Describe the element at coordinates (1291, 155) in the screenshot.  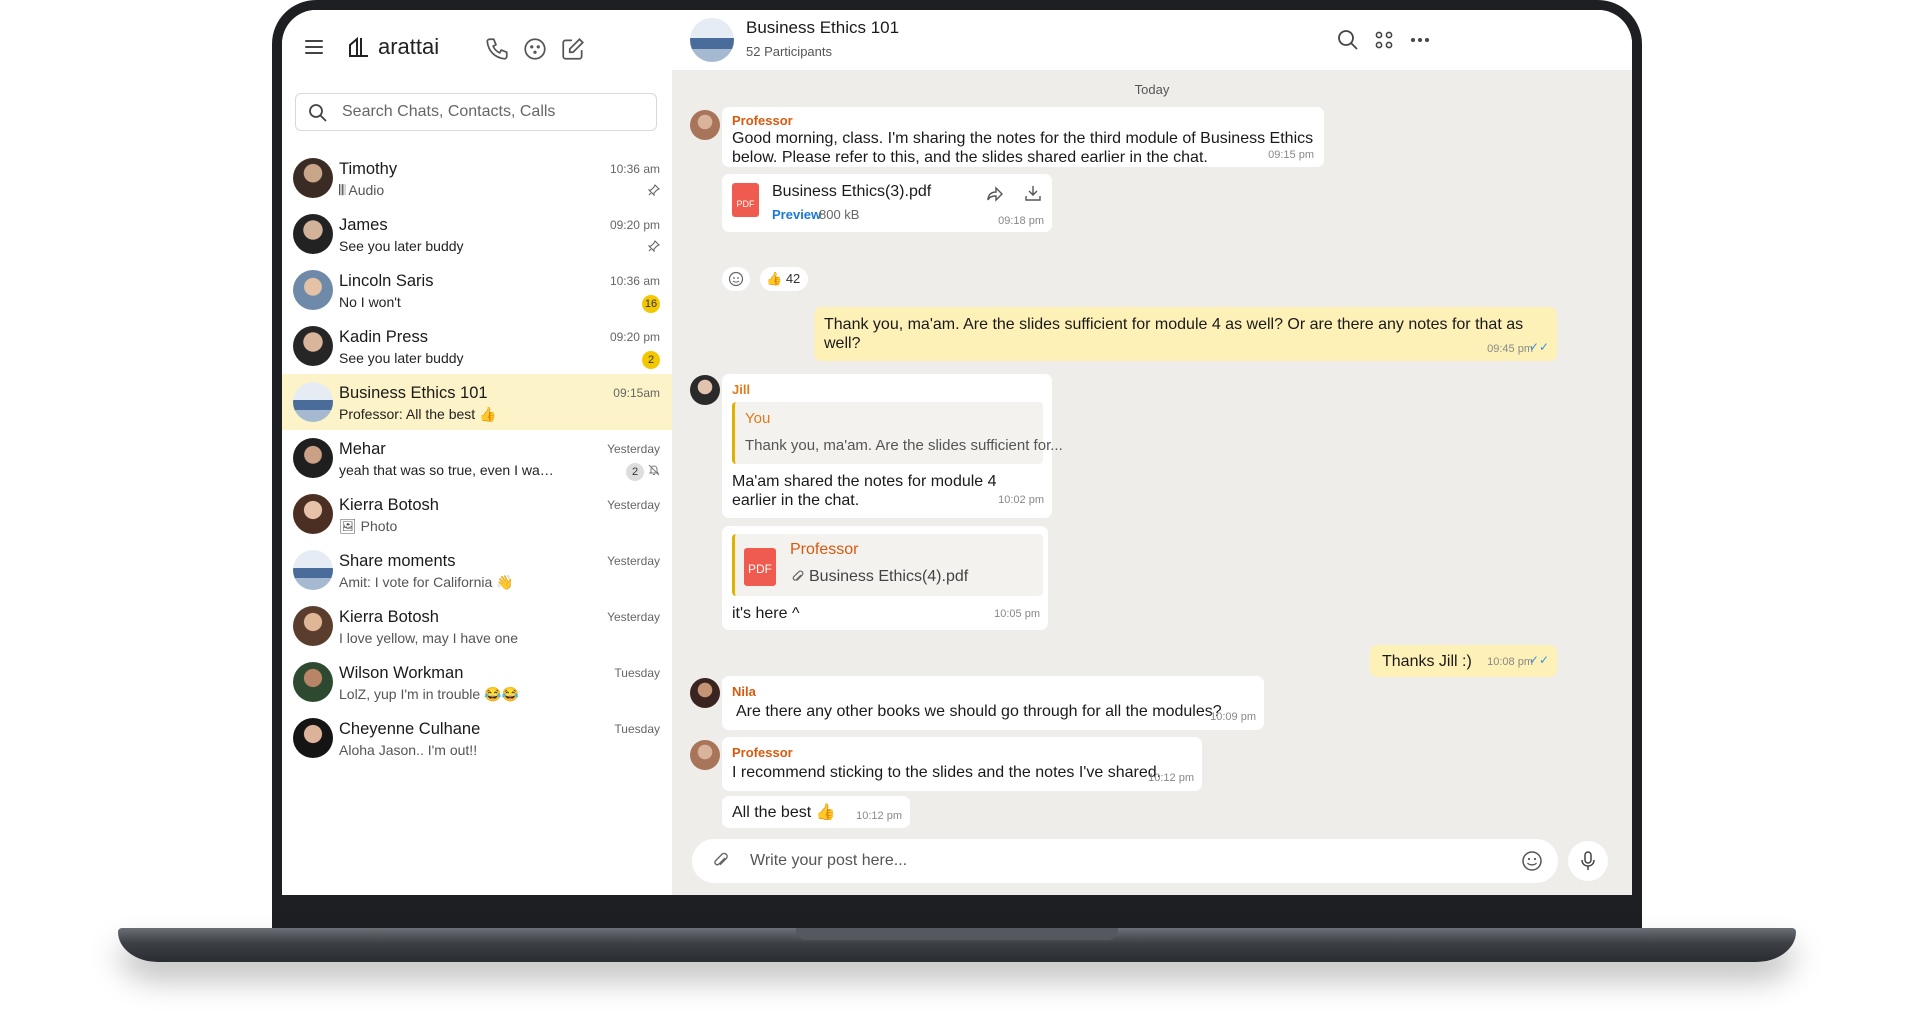
I see `message-time: 09:15 pm` at that location.